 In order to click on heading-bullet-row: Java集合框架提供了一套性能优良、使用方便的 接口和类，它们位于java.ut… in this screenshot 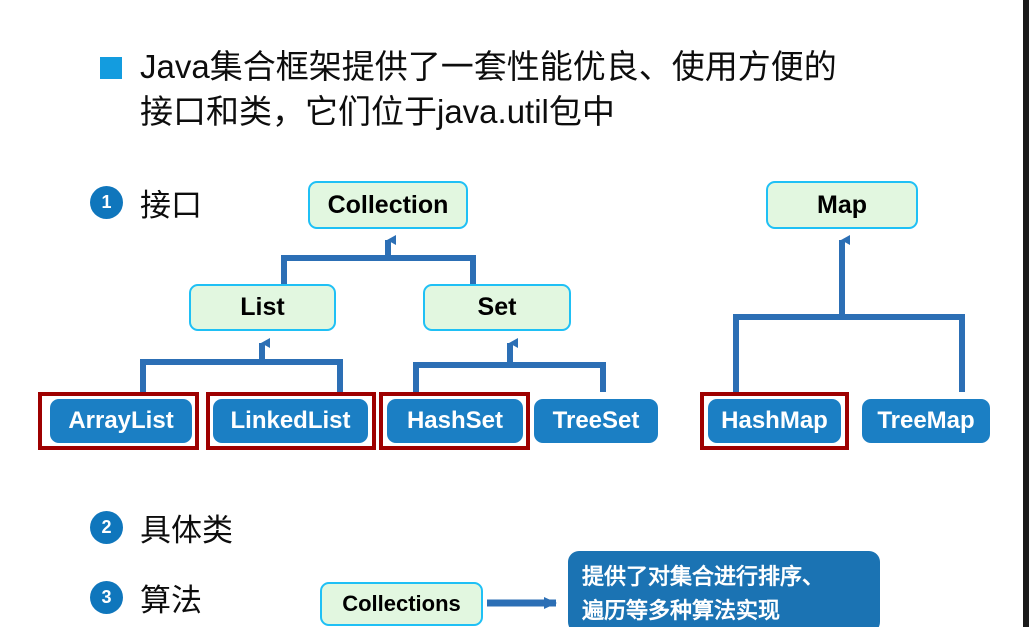, I will do `click(515, 89)`.